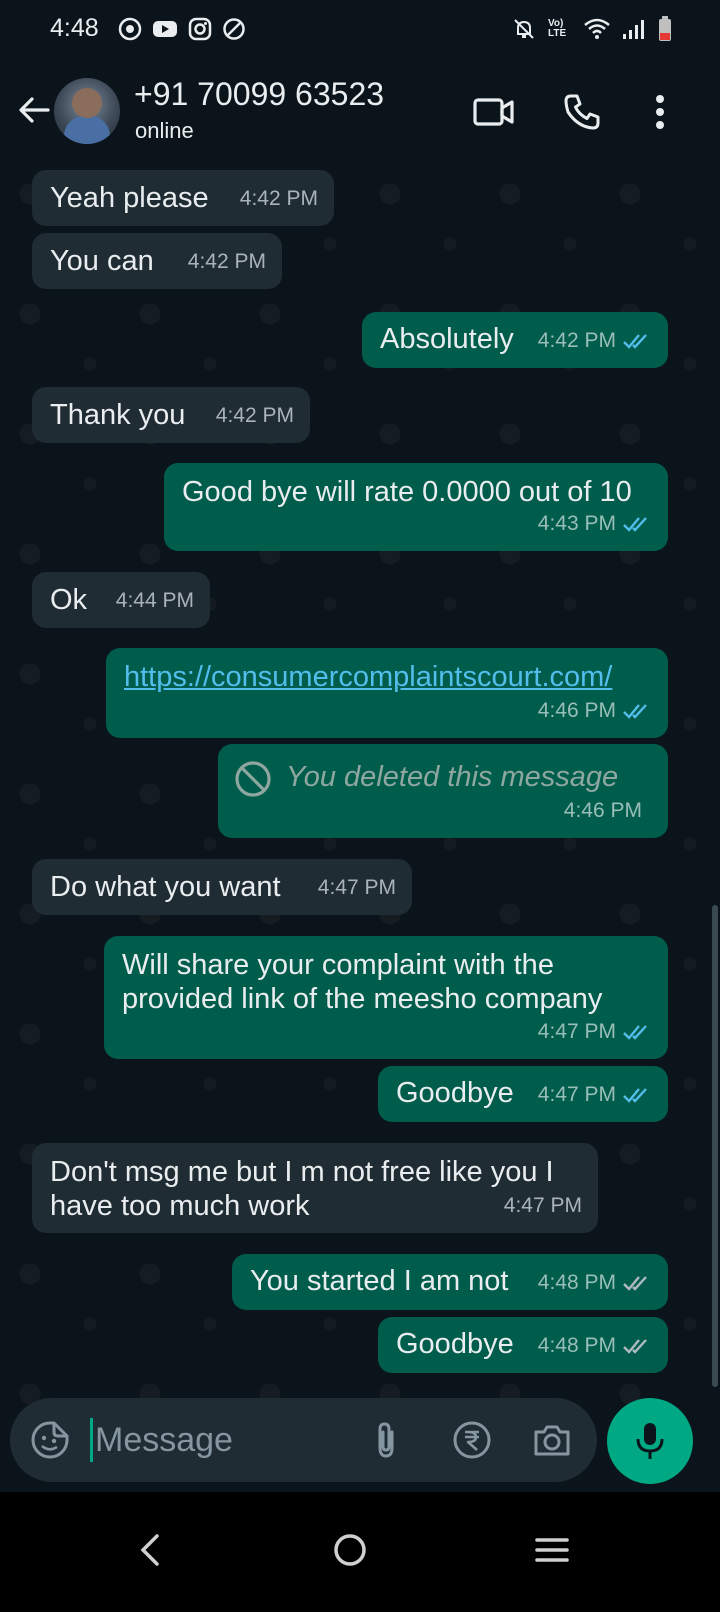 The width and height of the screenshot is (720, 1612). What do you see at coordinates (182, 29) in the screenshot?
I see `status-app-icons` at bounding box center [182, 29].